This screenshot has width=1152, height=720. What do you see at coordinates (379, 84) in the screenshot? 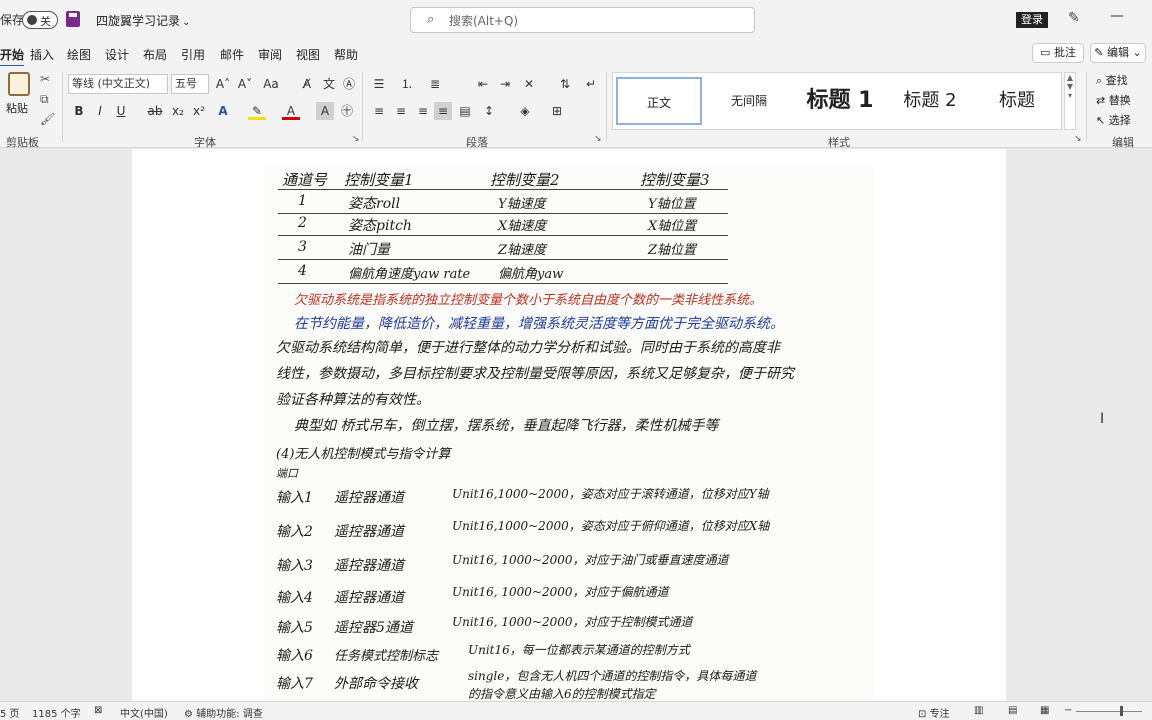
I see `bullets-icon: ☰` at bounding box center [379, 84].